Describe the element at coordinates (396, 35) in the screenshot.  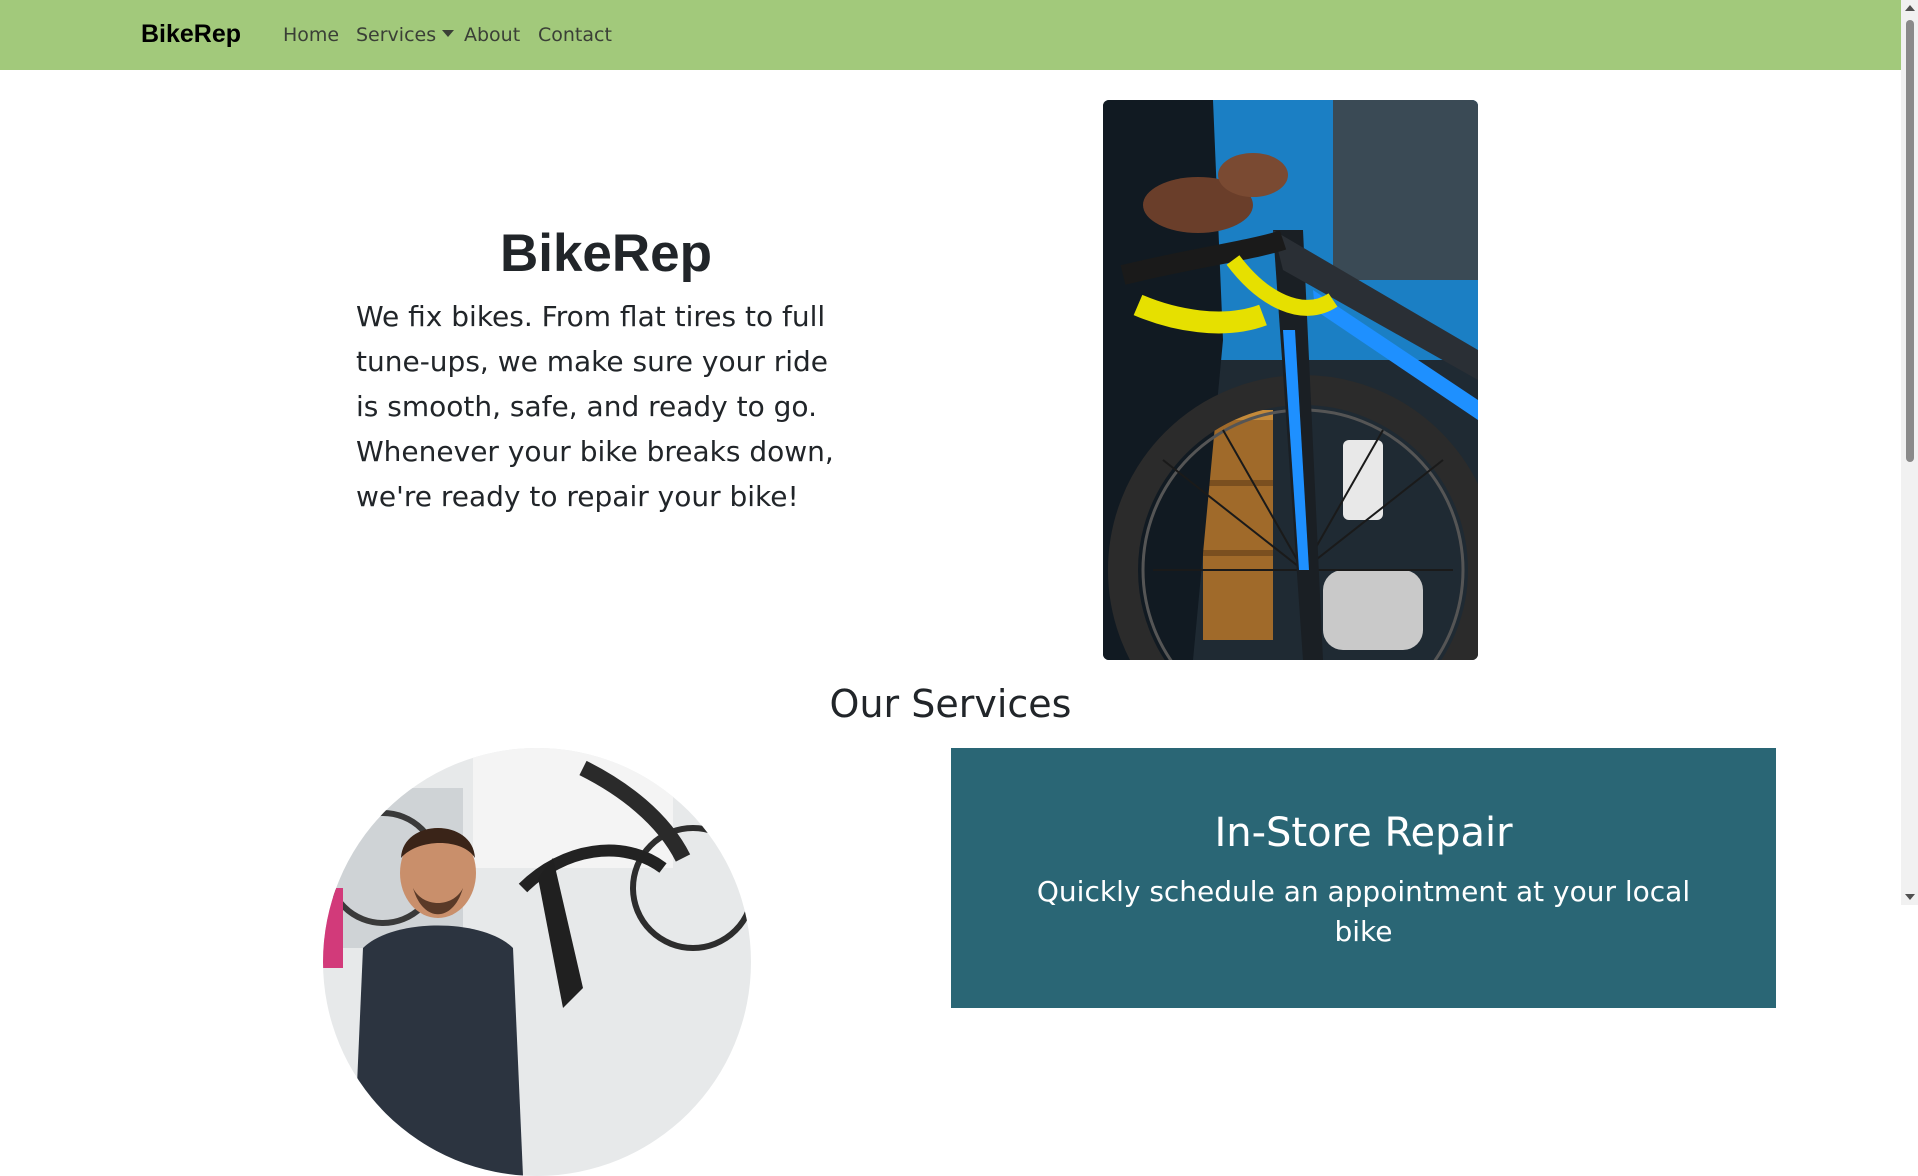
I see `nav-services-label: Services` at that location.